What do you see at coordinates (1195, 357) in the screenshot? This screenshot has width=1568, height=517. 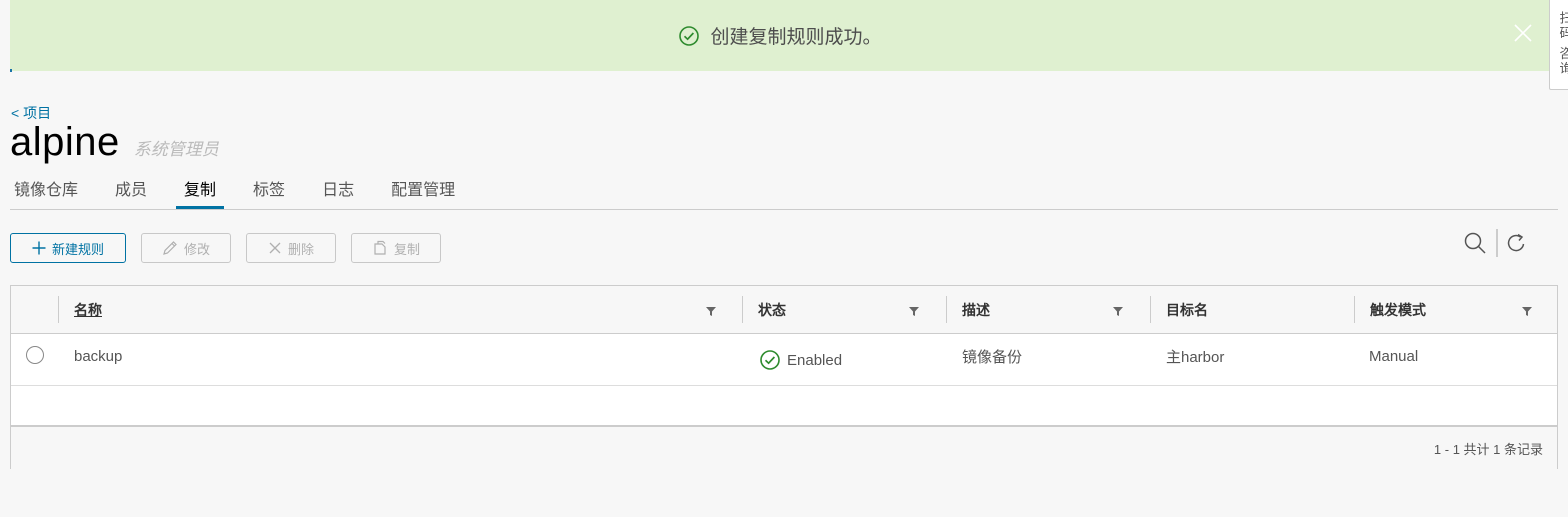 I see `target-cell: 主harbor` at bounding box center [1195, 357].